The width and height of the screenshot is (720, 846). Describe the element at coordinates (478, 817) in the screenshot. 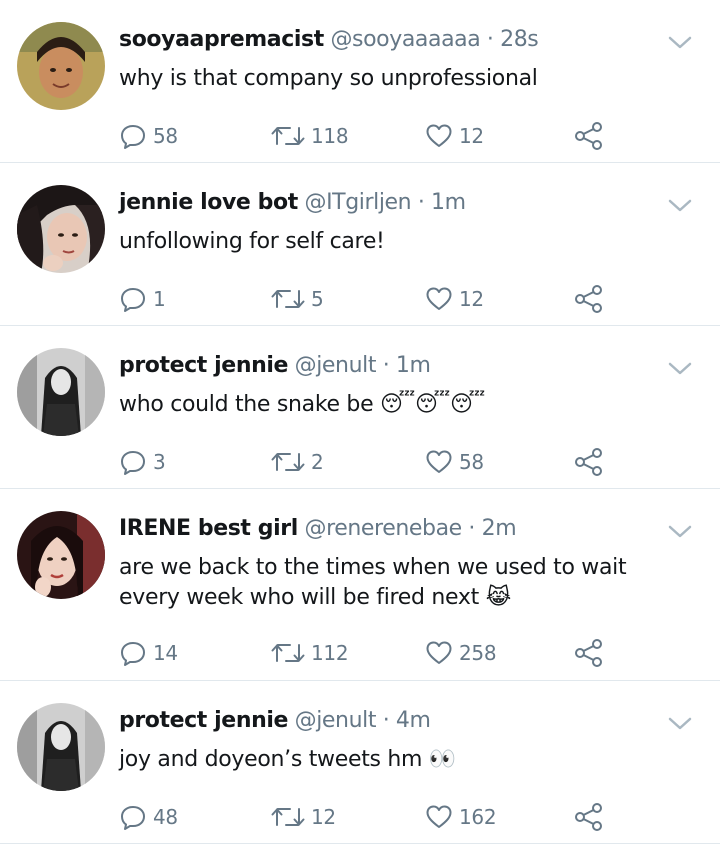

I see `like-count: 162` at that location.